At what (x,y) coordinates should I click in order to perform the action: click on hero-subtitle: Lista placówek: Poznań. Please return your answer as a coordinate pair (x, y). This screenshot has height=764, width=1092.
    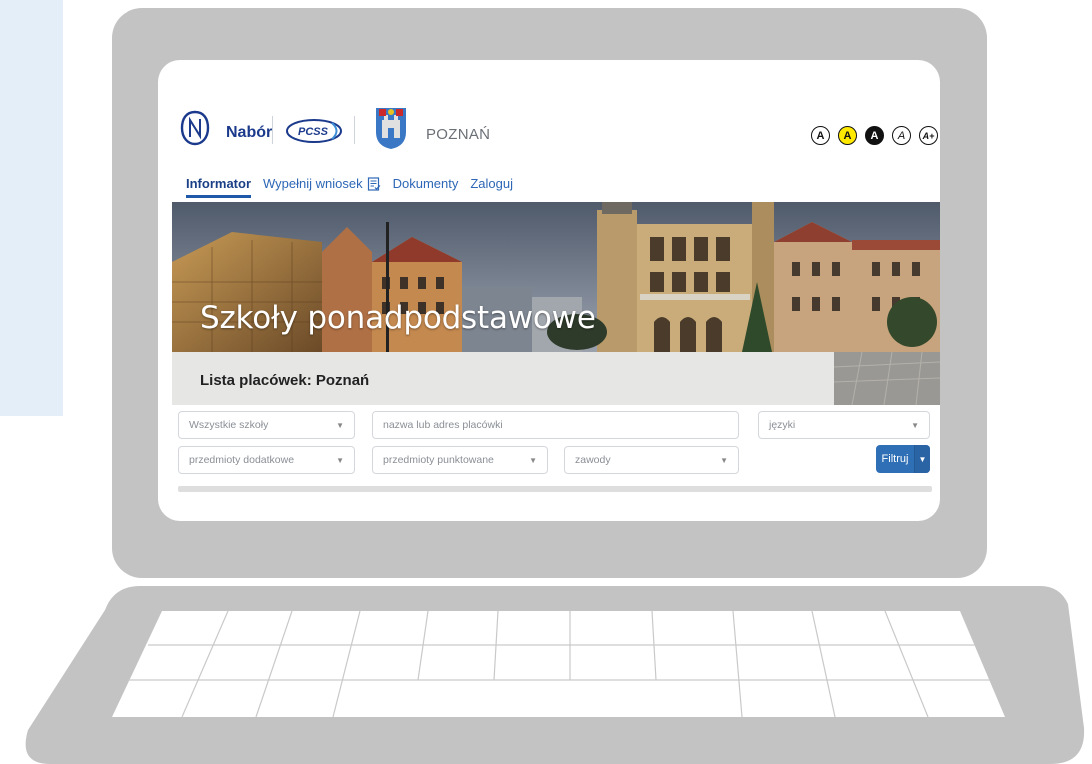
    Looking at the image, I should click on (285, 380).